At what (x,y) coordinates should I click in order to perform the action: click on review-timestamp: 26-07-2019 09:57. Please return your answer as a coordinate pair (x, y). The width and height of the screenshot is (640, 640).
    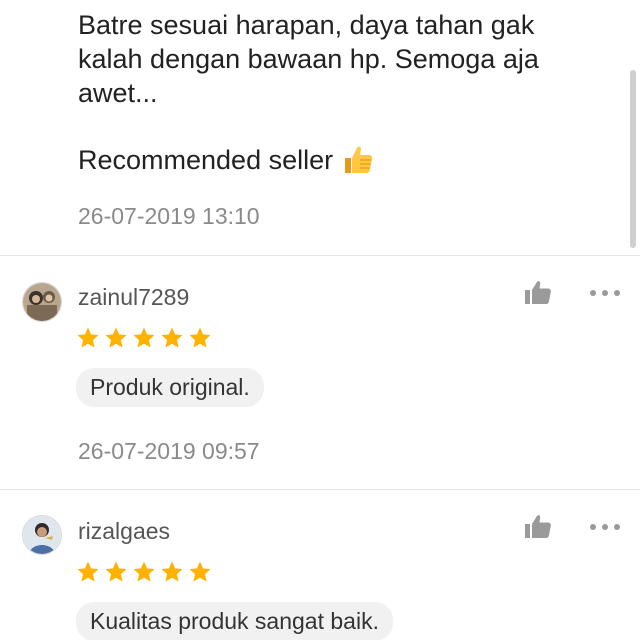
    Looking at the image, I should click on (169, 451).